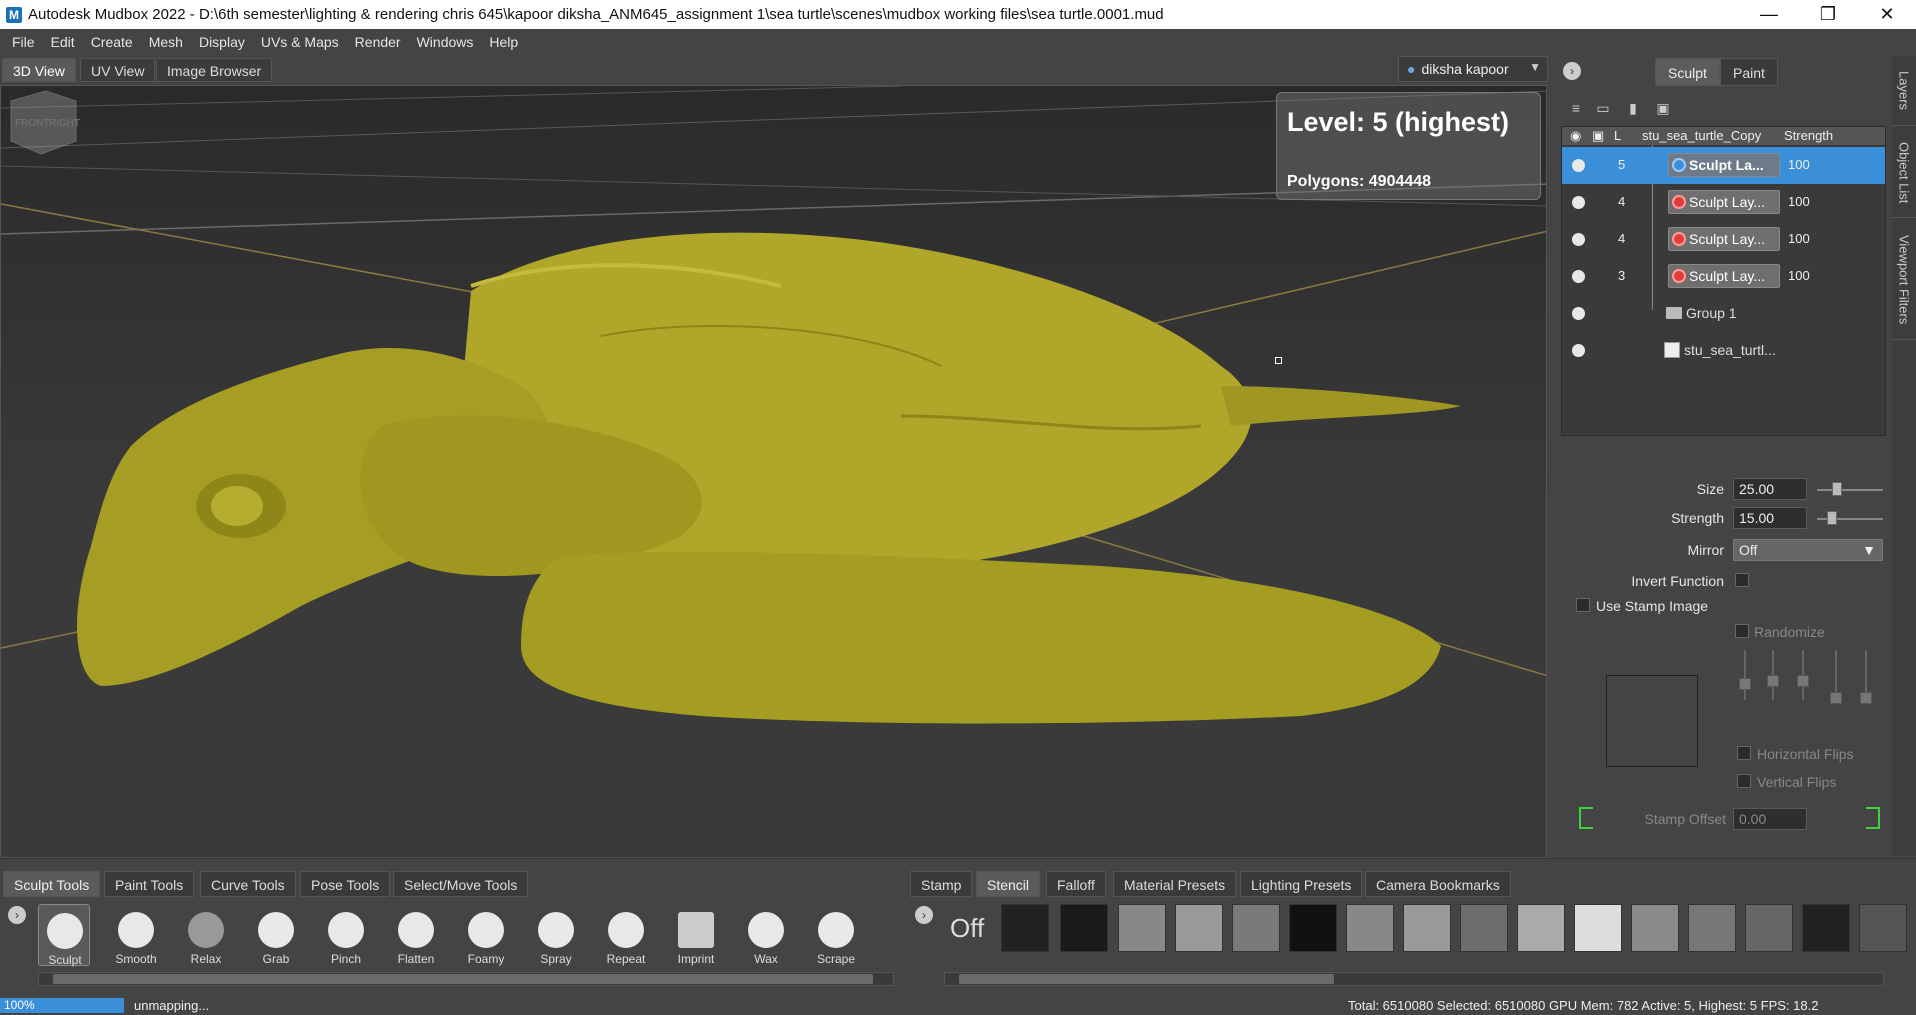  Describe the element at coordinates (1687, 72) in the screenshot. I see `tab-sculpt: Sculpt` at that location.